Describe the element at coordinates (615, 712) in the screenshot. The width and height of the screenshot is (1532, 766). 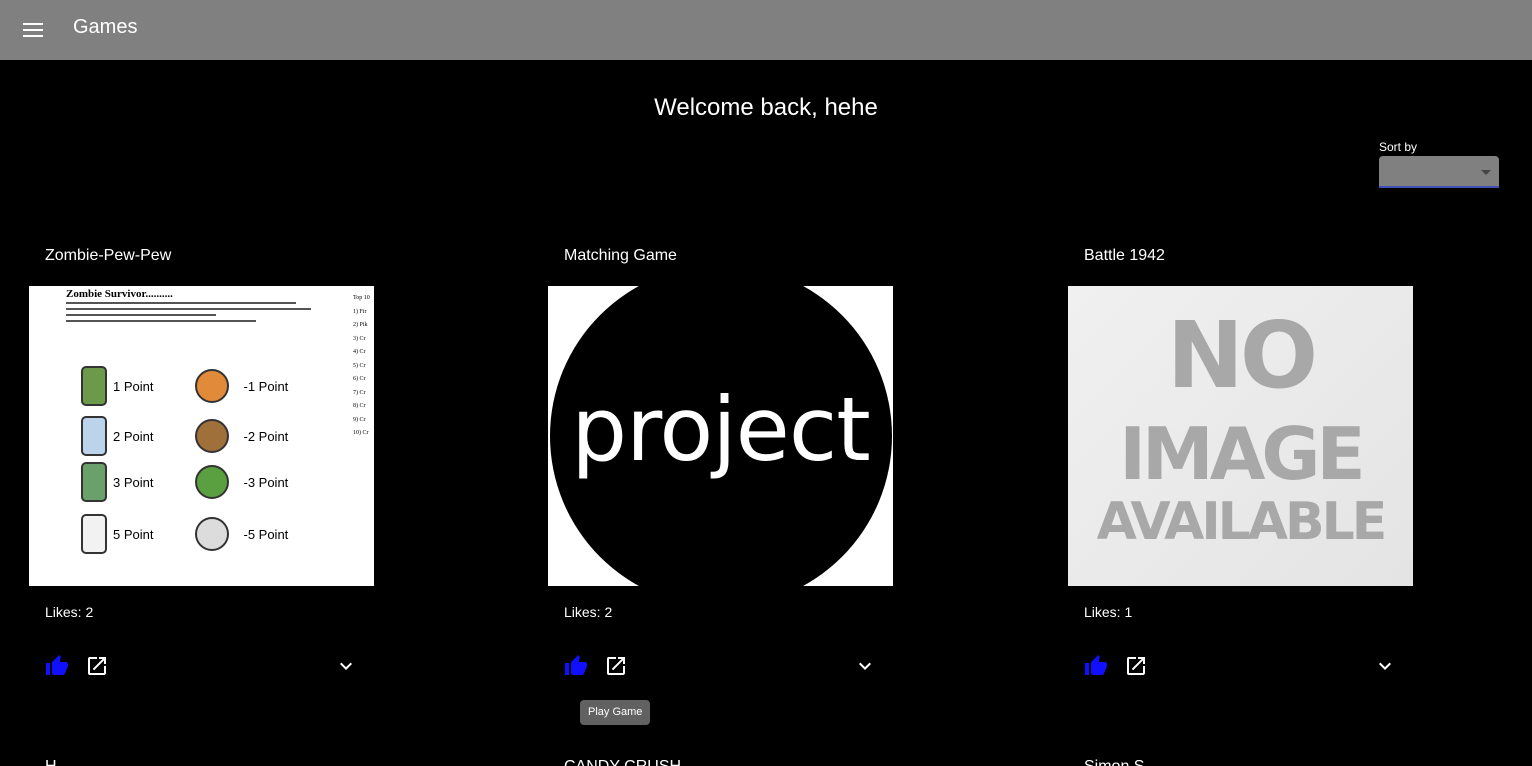
I see `play-game-tooltip: Play Game` at that location.